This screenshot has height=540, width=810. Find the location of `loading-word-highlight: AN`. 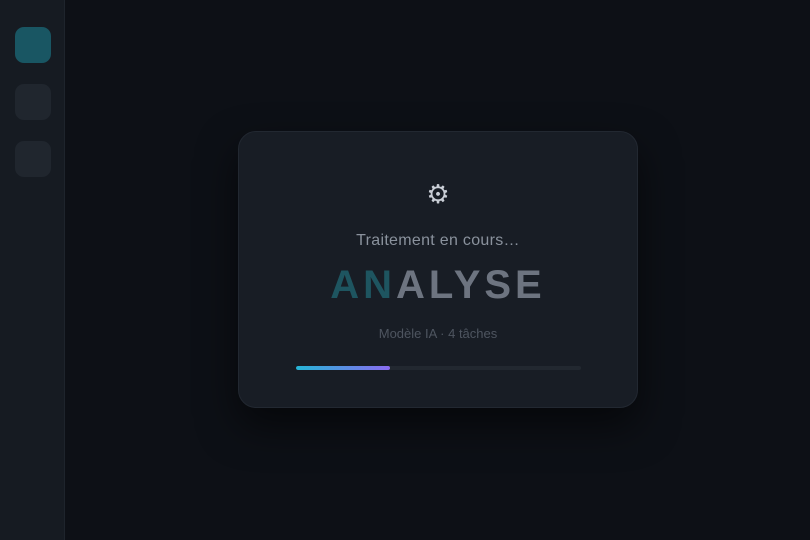

loading-word-highlight: AN is located at coordinates (363, 285).